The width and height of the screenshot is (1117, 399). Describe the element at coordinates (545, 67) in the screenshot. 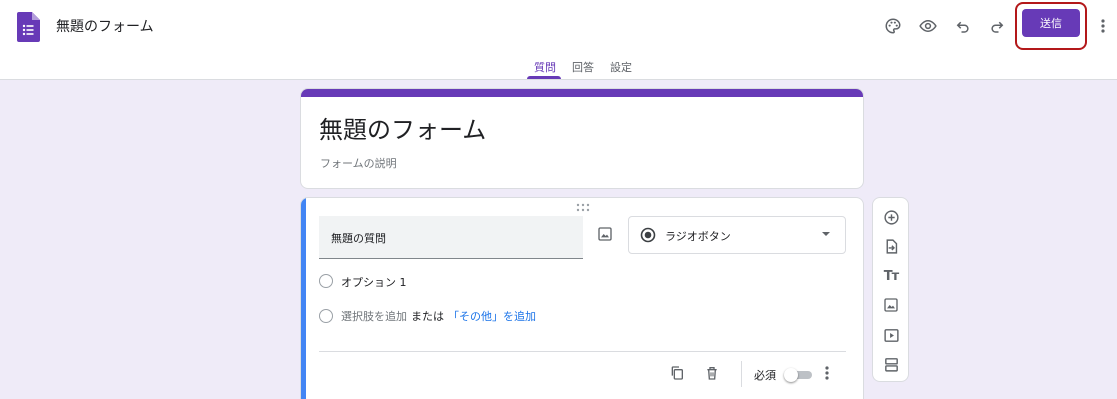

I see `tab-questions: 質問` at that location.